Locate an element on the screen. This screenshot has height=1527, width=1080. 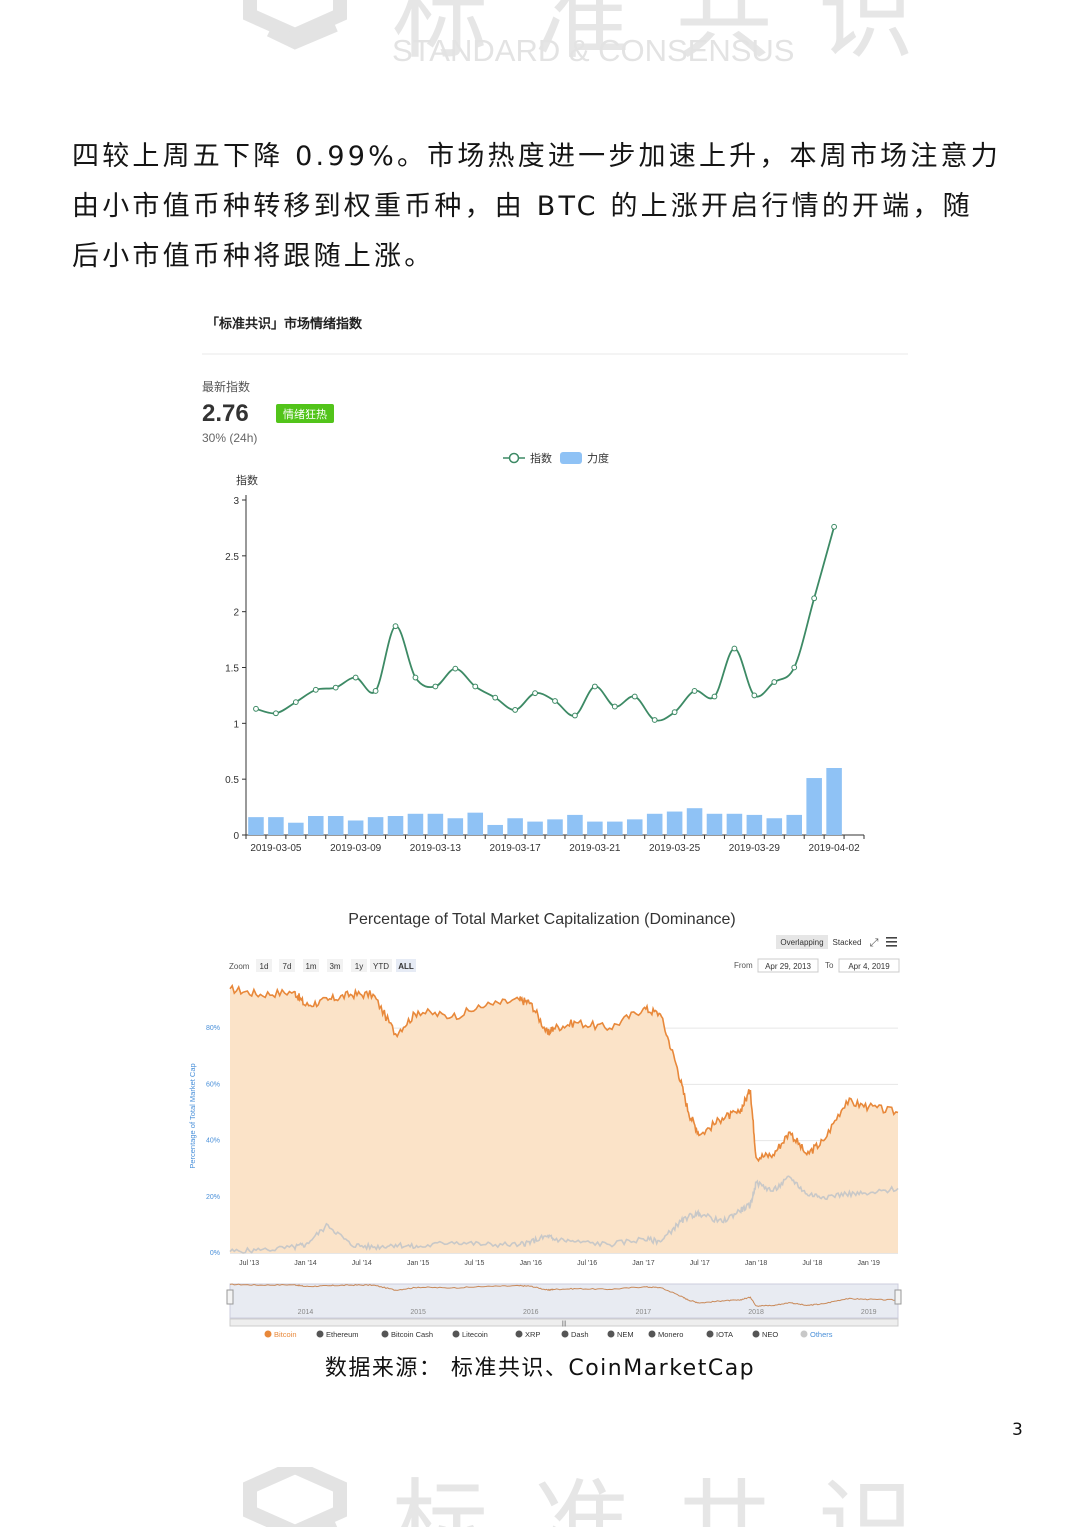
legend-item: 力度 is located at coordinates (598, 458).